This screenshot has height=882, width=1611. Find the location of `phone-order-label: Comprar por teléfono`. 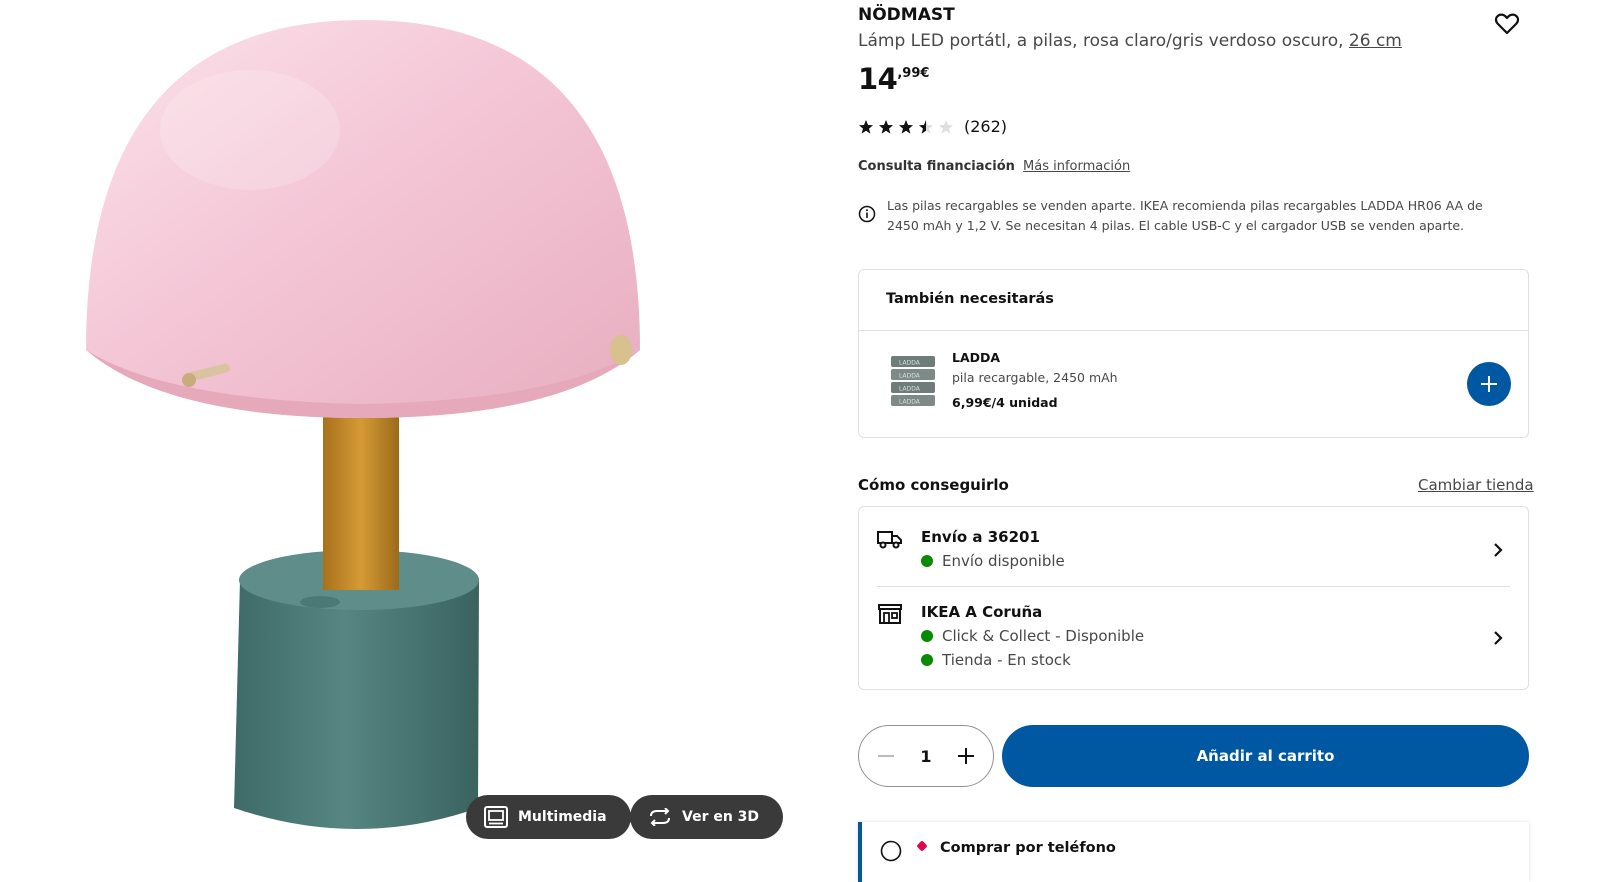

phone-order-label: Comprar por teléfono is located at coordinates (1028, 848).